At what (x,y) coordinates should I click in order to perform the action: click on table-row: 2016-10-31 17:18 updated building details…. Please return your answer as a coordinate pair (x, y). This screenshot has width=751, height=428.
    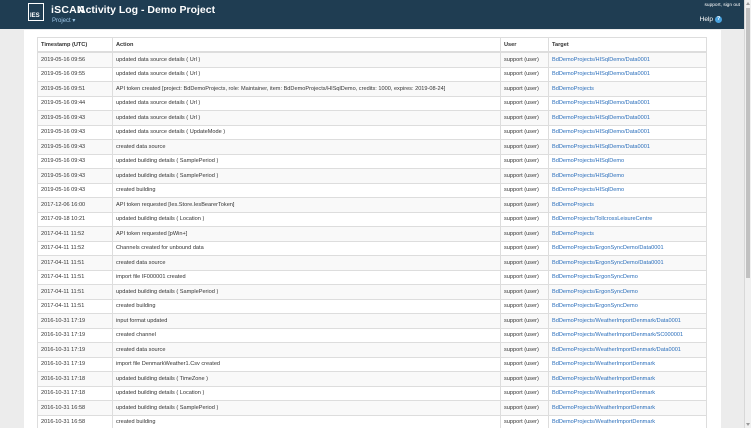
    Looking at the image, I should click on (372, 379).